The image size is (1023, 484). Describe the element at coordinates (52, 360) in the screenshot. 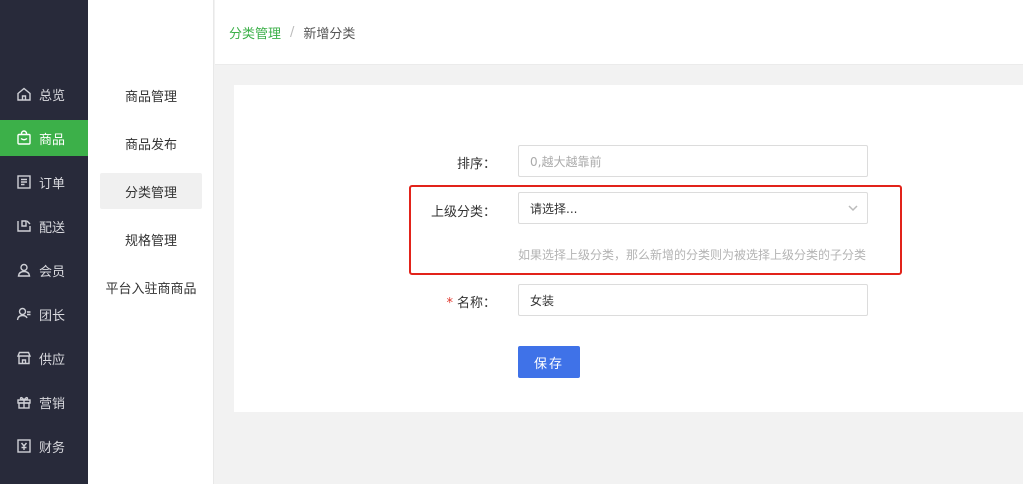

I see `nav-label: 供应` at that location.